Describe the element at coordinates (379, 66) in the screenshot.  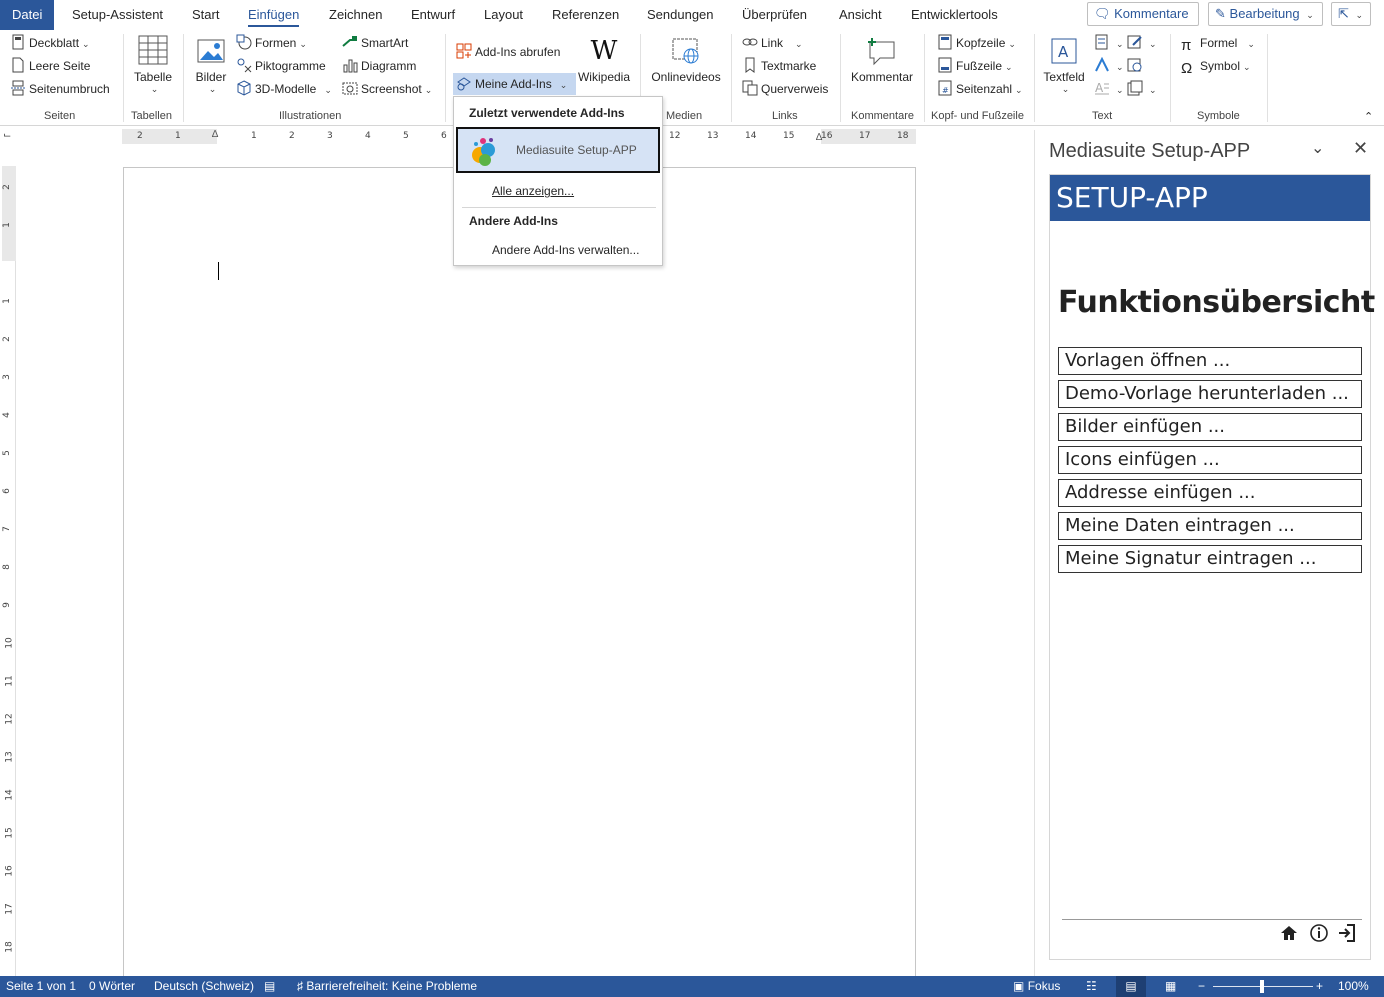
I see `chart-button: Diagramm` at that location.